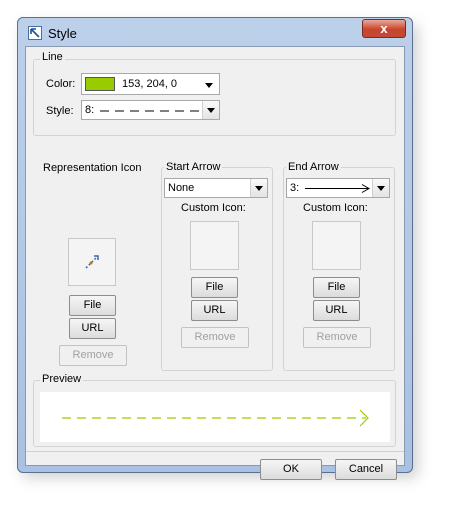  Describe the element at coordinates (336, 287) in the screenshot. I see `end-file-button: File` at that location.